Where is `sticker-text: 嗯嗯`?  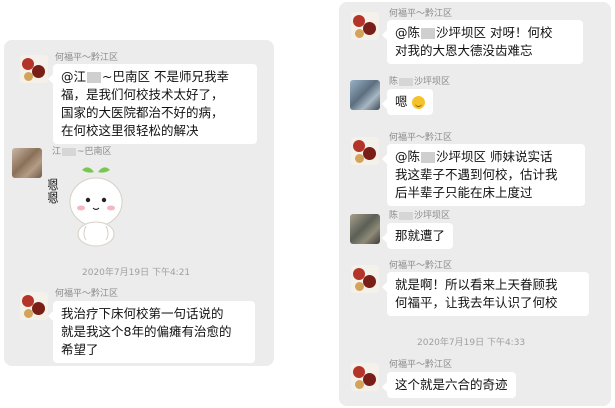 sticker-text: 嗯嗯 is located at coordinates (53, 191).